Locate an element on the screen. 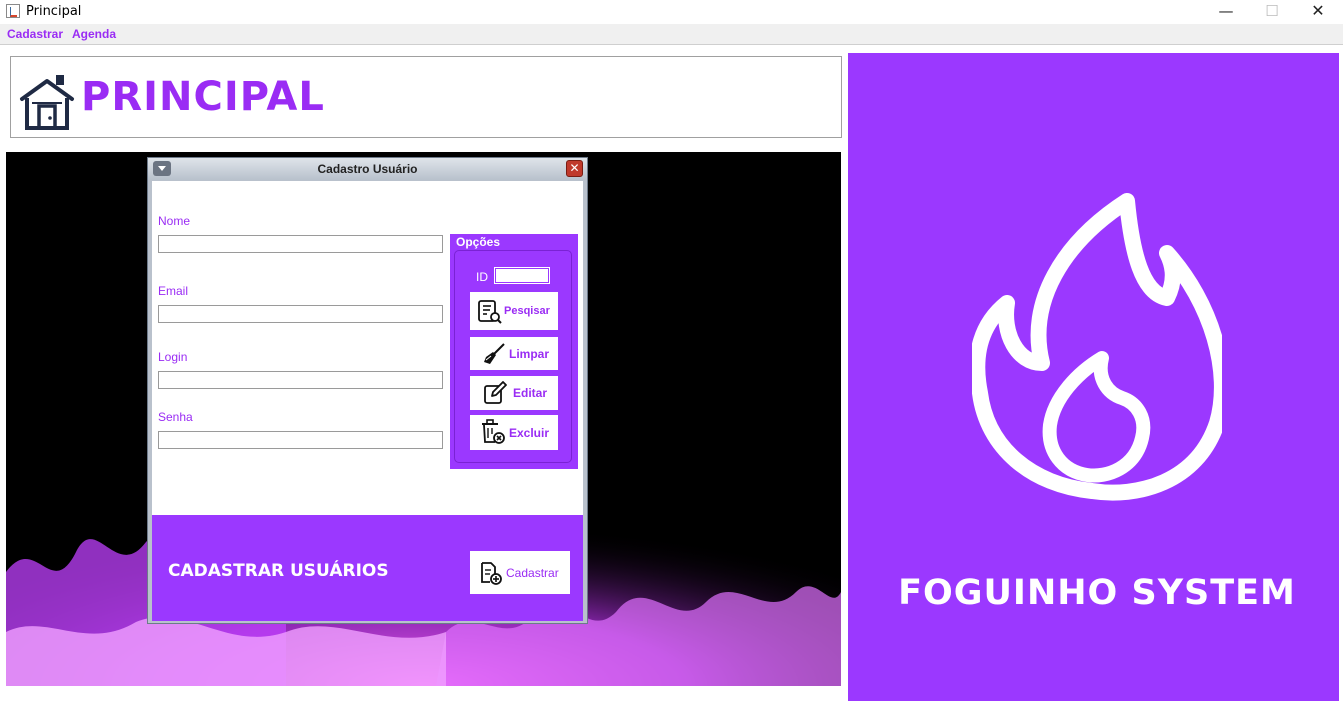 This screenshot has height=708, width=1343. brand-title: FOGUINHO SYSTEM is located at coordinates (1097, 593).